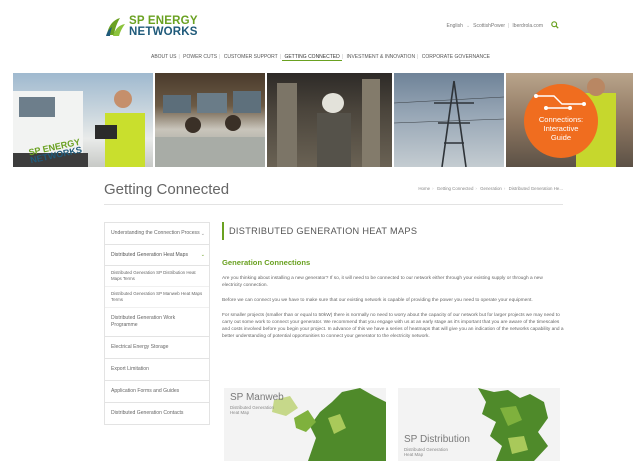 The height and width of the screenshot is (461, 641). What do you see at coordinates (449, 120) in the screenshot?
I see `banner-photo-pylon` at bounding box center [449, 120].